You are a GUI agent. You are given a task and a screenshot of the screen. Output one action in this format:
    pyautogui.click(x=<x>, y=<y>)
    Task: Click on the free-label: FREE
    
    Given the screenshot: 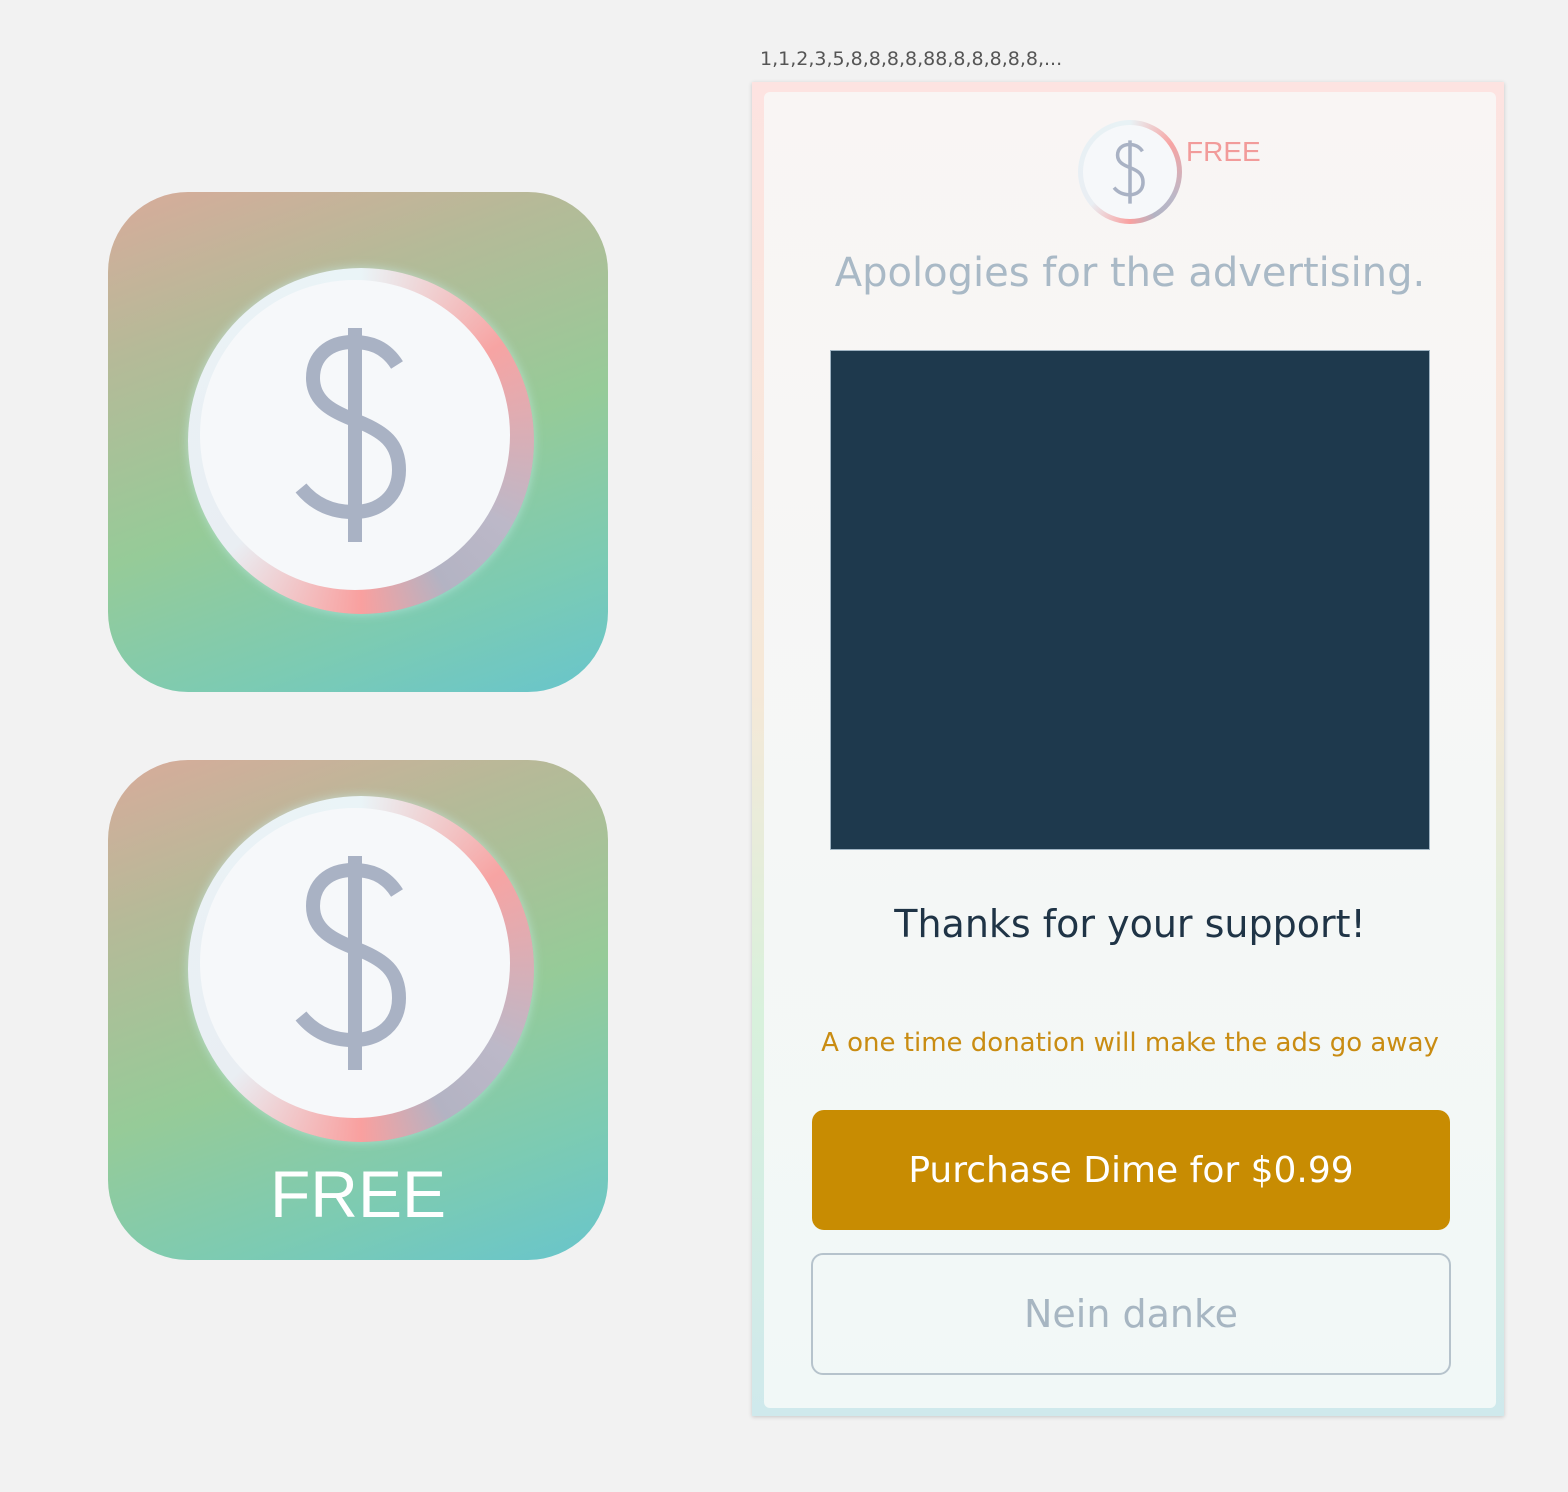 What is the action you would take?
    pyautogui.click(x=358, y=1194)
    